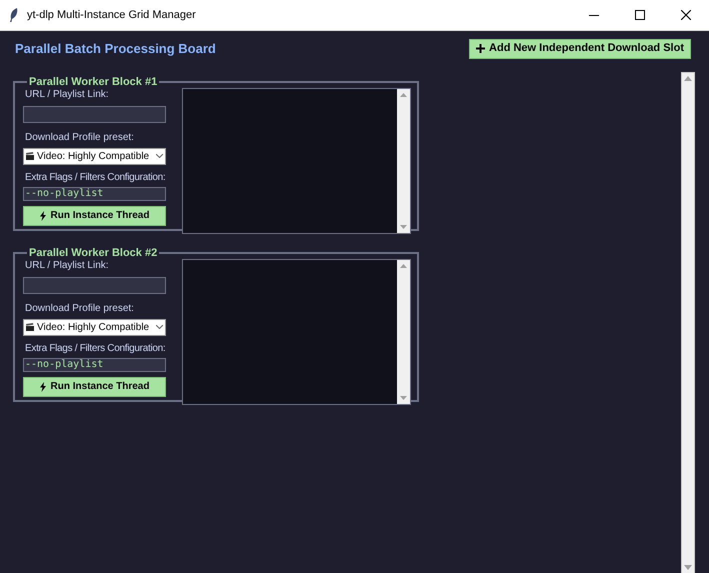 This screenshot has height=573, width=709. What do you see at coordinates (594, 15) in the screenshot?
I see `minimize-icon` at bounding box center [594, 15].